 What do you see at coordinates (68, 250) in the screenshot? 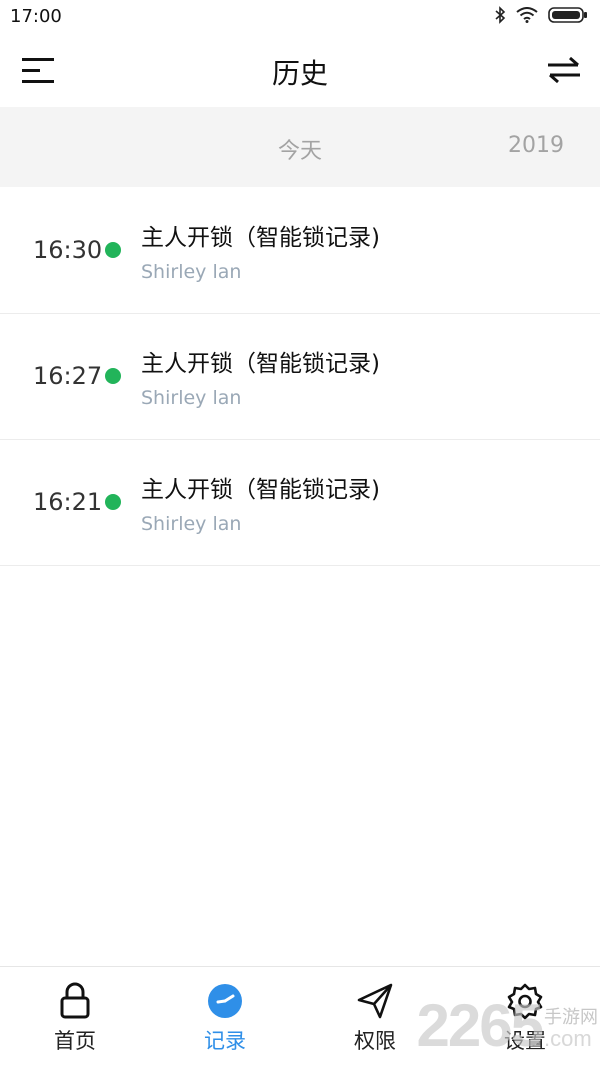
I see `record-time: 16:30` at bounding box center [68, 250].